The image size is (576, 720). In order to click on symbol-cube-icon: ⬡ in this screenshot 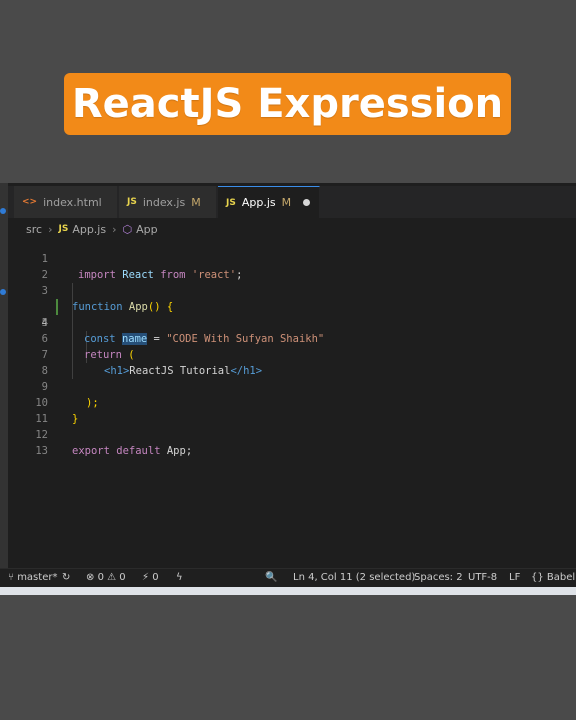, I will do `click(127, 229)`.